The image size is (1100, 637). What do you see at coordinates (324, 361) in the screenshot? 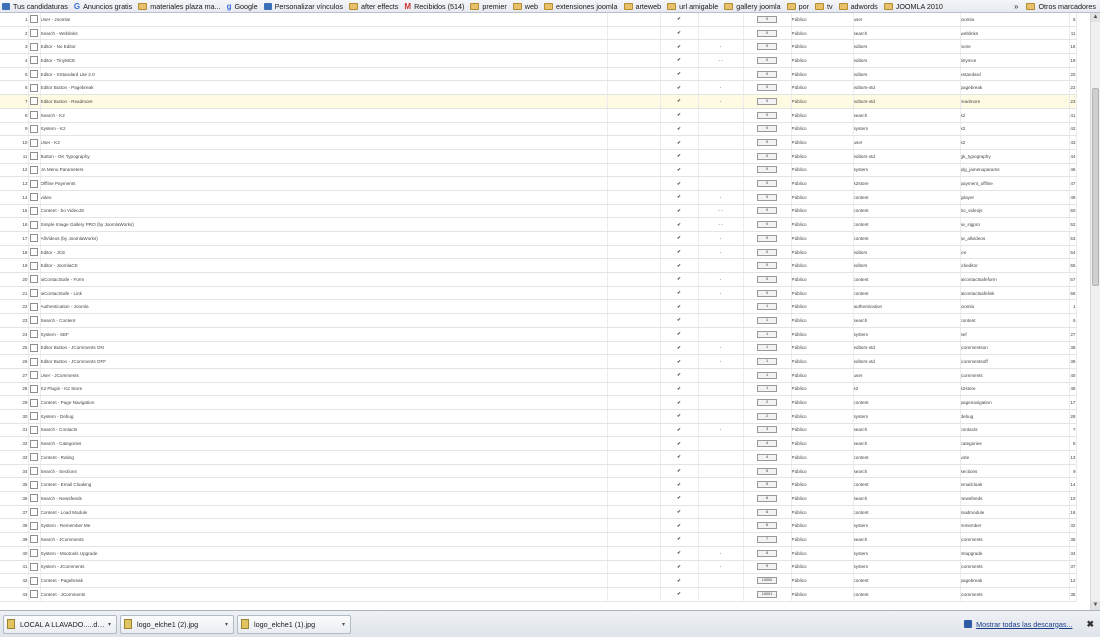
I see `plugin-name-link: Editor Button - JComments OFF` at bounding box center [324, 361].